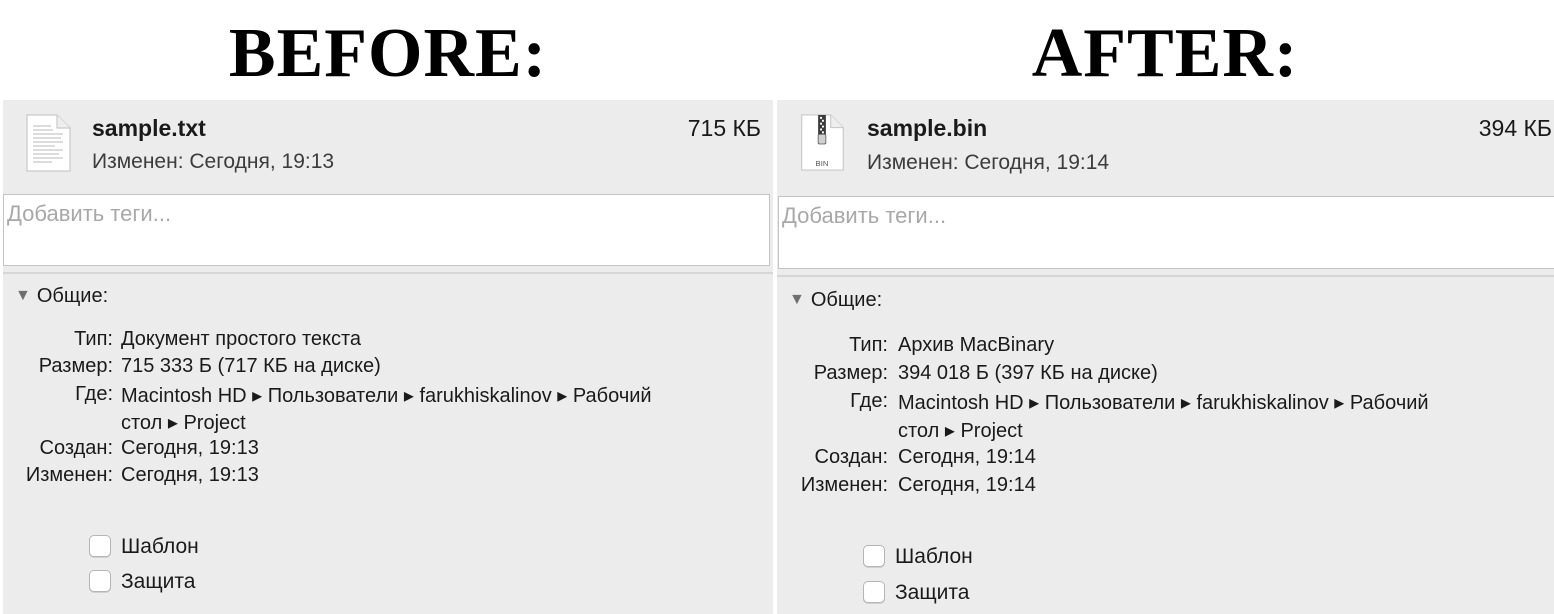 This screenshot has width=1554, height=614. Describe the element at coordinates (241, 339) in the screenshot. I see `type-value: Документ простого текста` at that location.